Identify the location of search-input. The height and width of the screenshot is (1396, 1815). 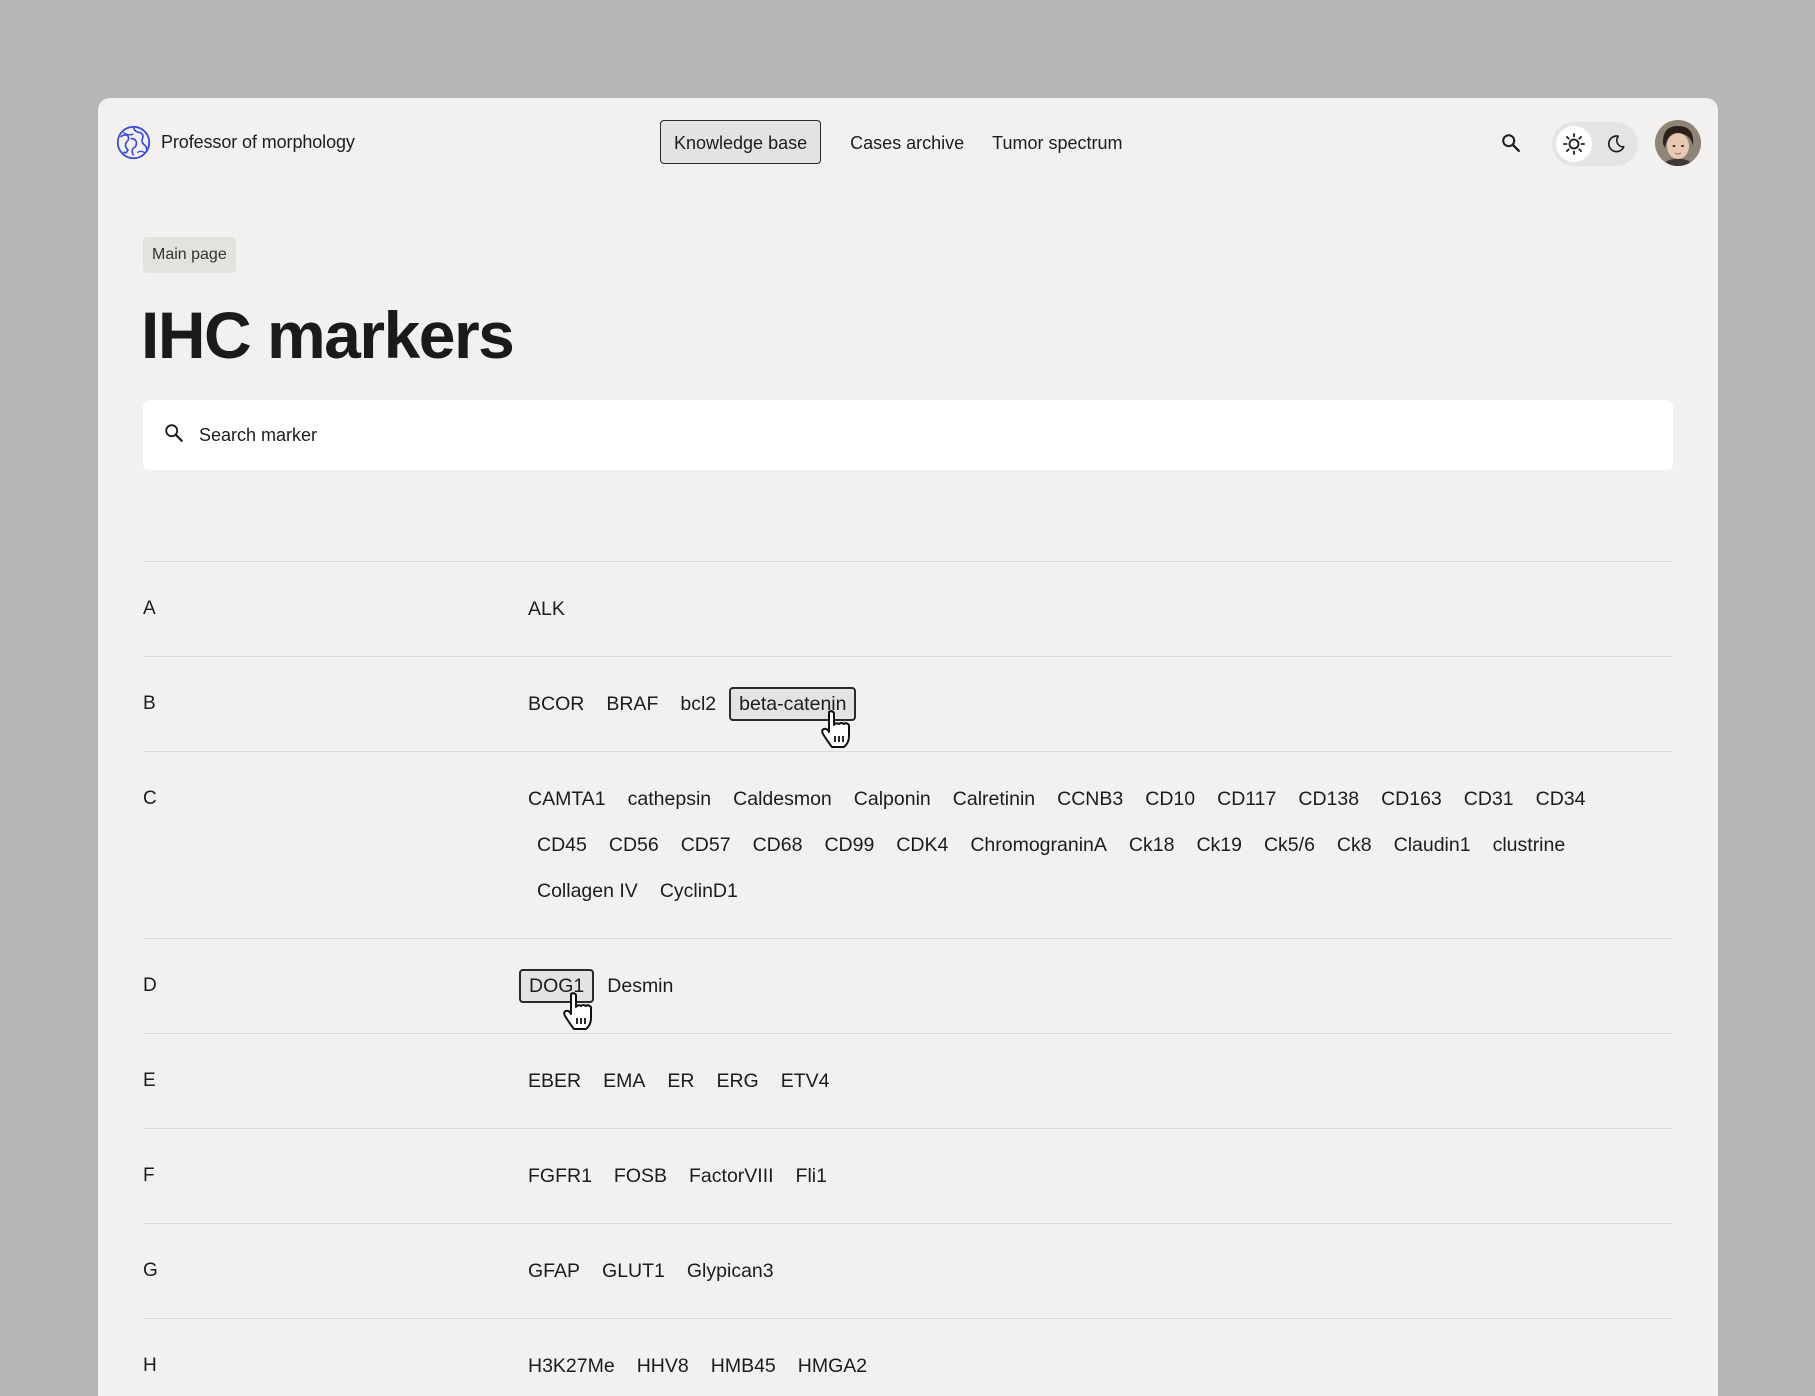
(899, 435).